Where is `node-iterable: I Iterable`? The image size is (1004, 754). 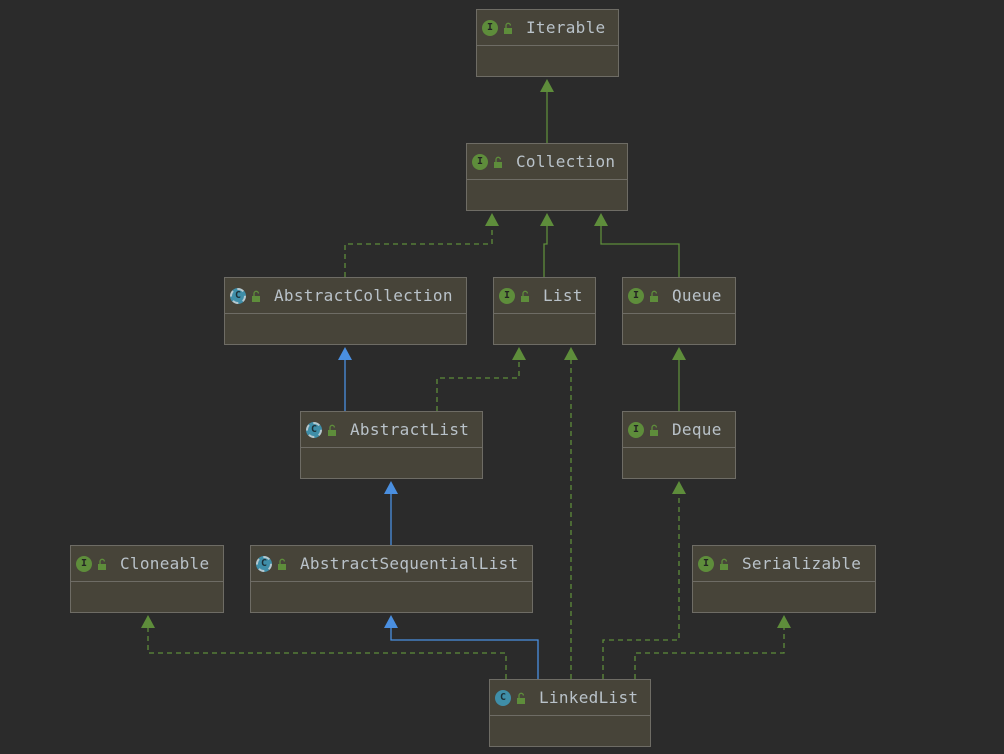
node-iterable: I Iterable is located at coordinates (547, 43).